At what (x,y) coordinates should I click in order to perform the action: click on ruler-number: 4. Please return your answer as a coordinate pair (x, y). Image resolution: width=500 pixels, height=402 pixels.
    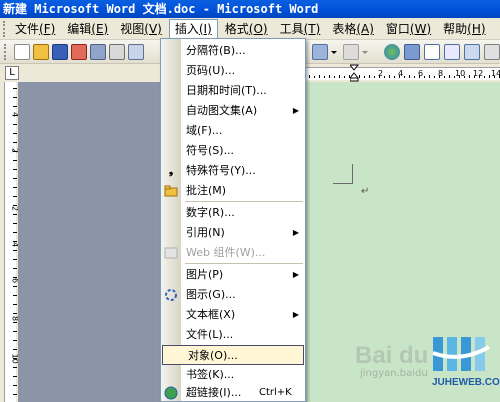
    Looking at the image, I should click on (401, 73).